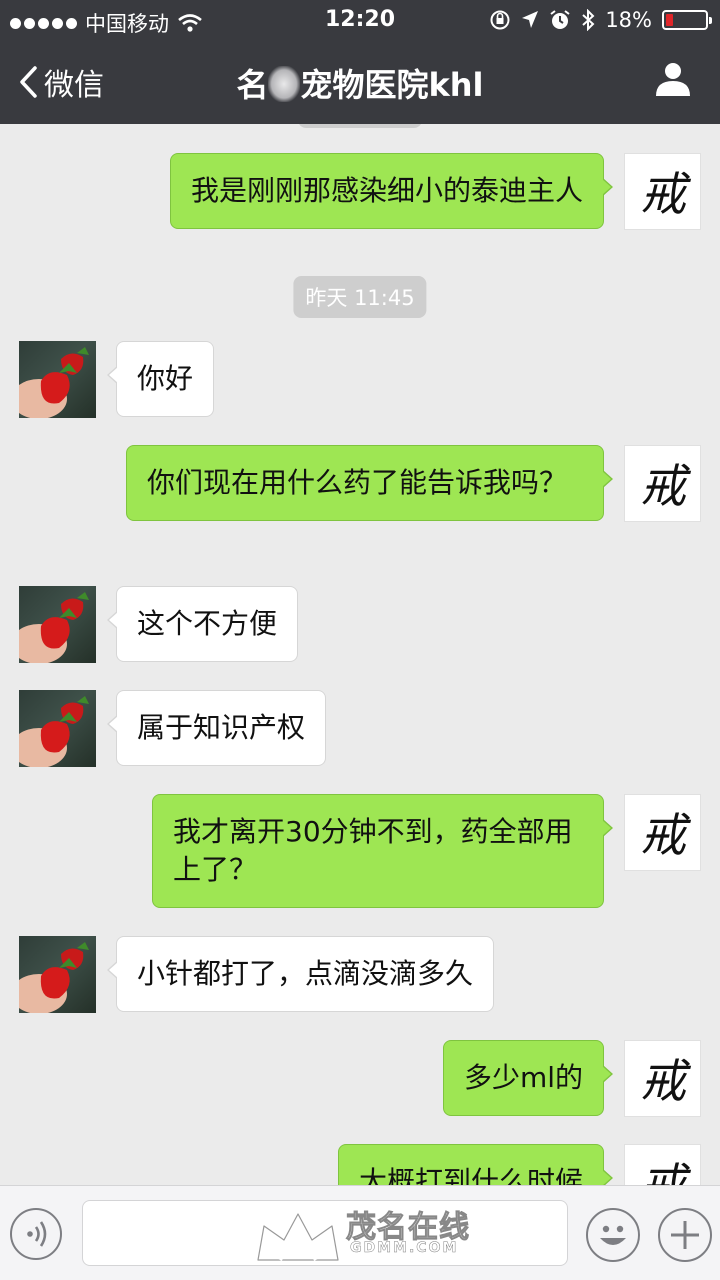 The image size is (720, 1280). Describe the element at coordinates (687, 20) in the screenshot. I see `battery-icon` at that location.